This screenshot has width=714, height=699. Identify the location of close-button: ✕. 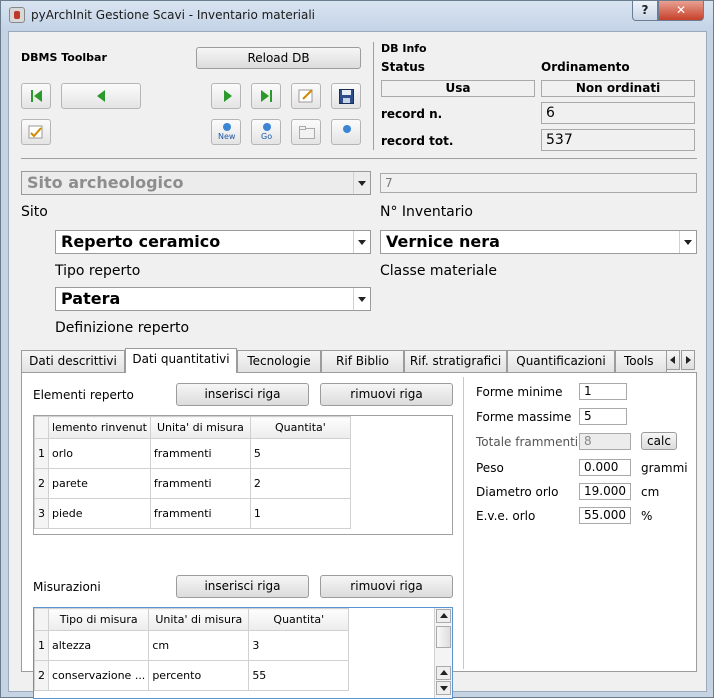
(681, 11).